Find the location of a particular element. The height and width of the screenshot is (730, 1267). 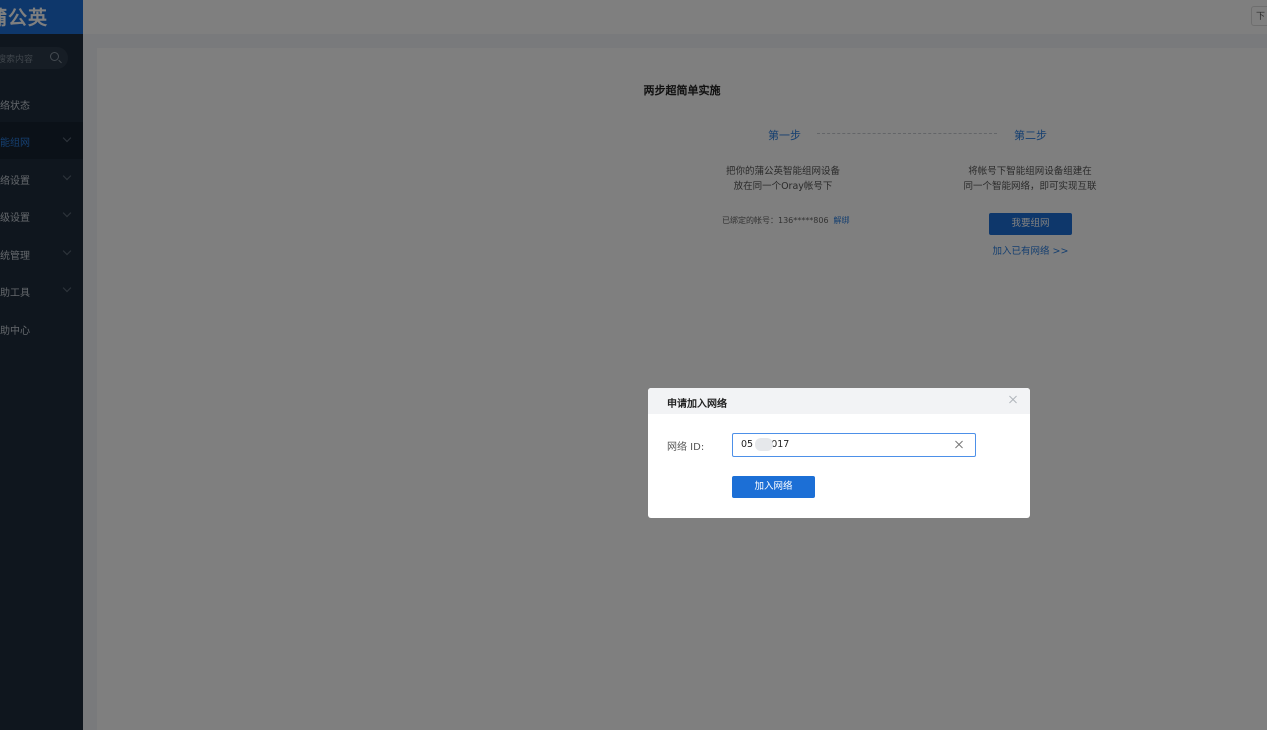

clear-icon is located at coordinates (958, 444).